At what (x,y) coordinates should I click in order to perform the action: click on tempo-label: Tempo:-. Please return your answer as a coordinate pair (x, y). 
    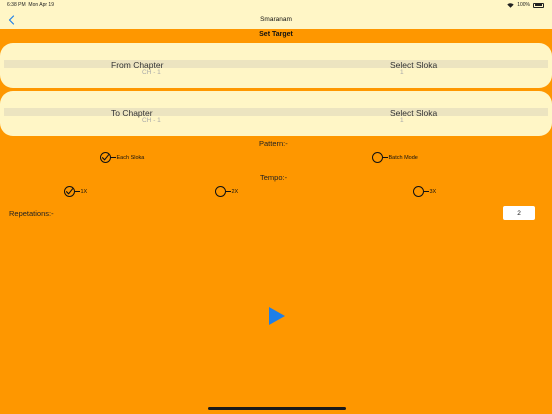
    Looking at the image, I should click on (274, 177).